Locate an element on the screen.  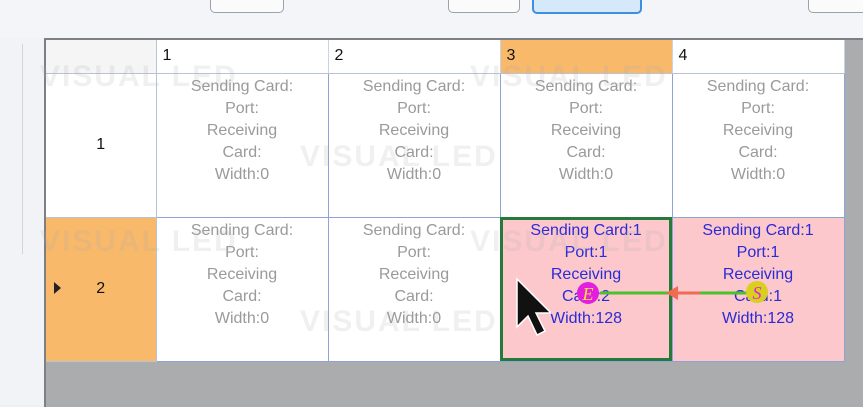
row-header-2: 2 is located at coordinates (101, 289).